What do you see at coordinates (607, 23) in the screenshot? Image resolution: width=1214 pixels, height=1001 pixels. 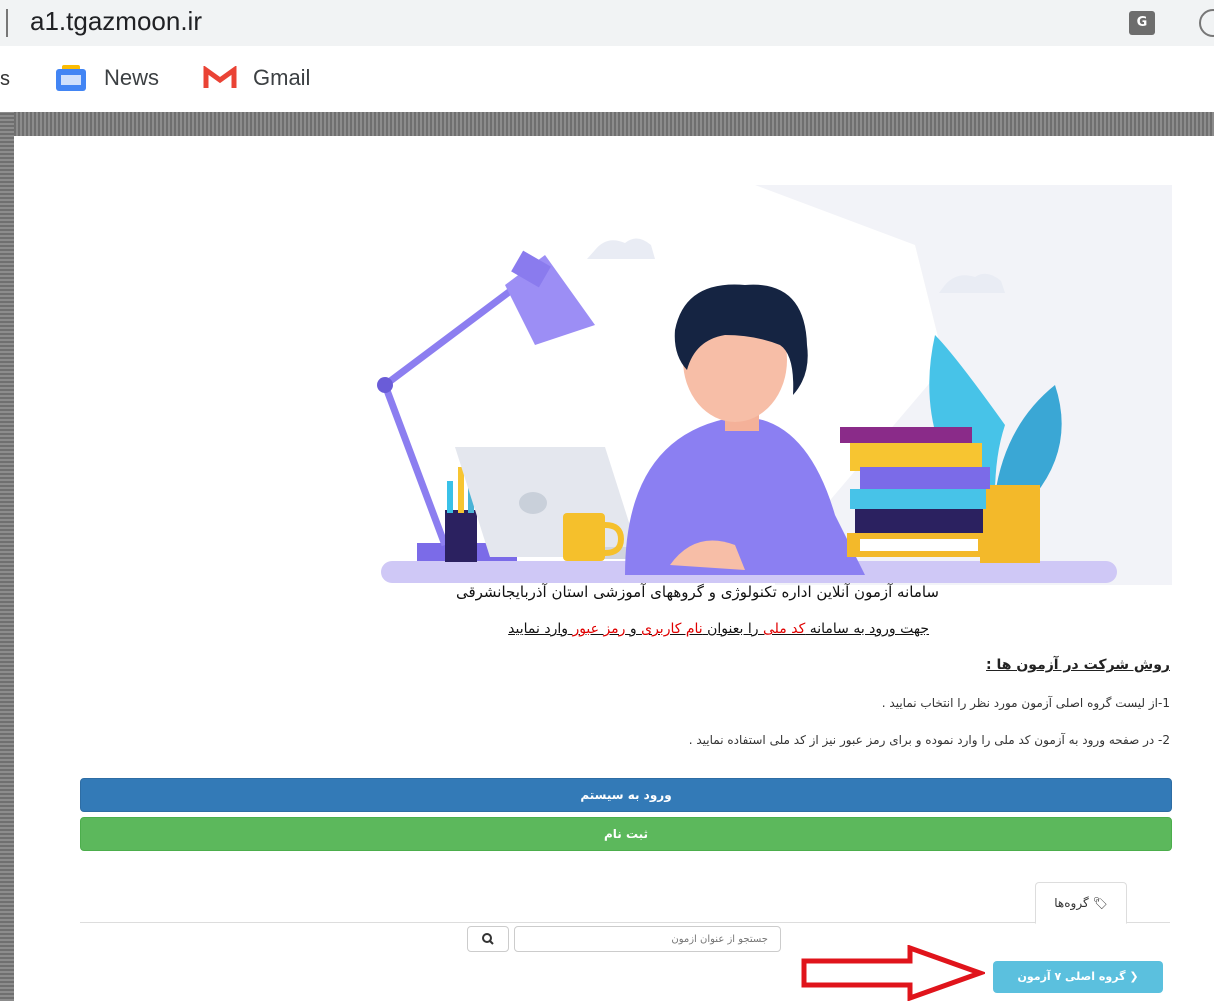 I see `address-bar: a1.tgazmoon.ir G` at bounding box center [607, 23].